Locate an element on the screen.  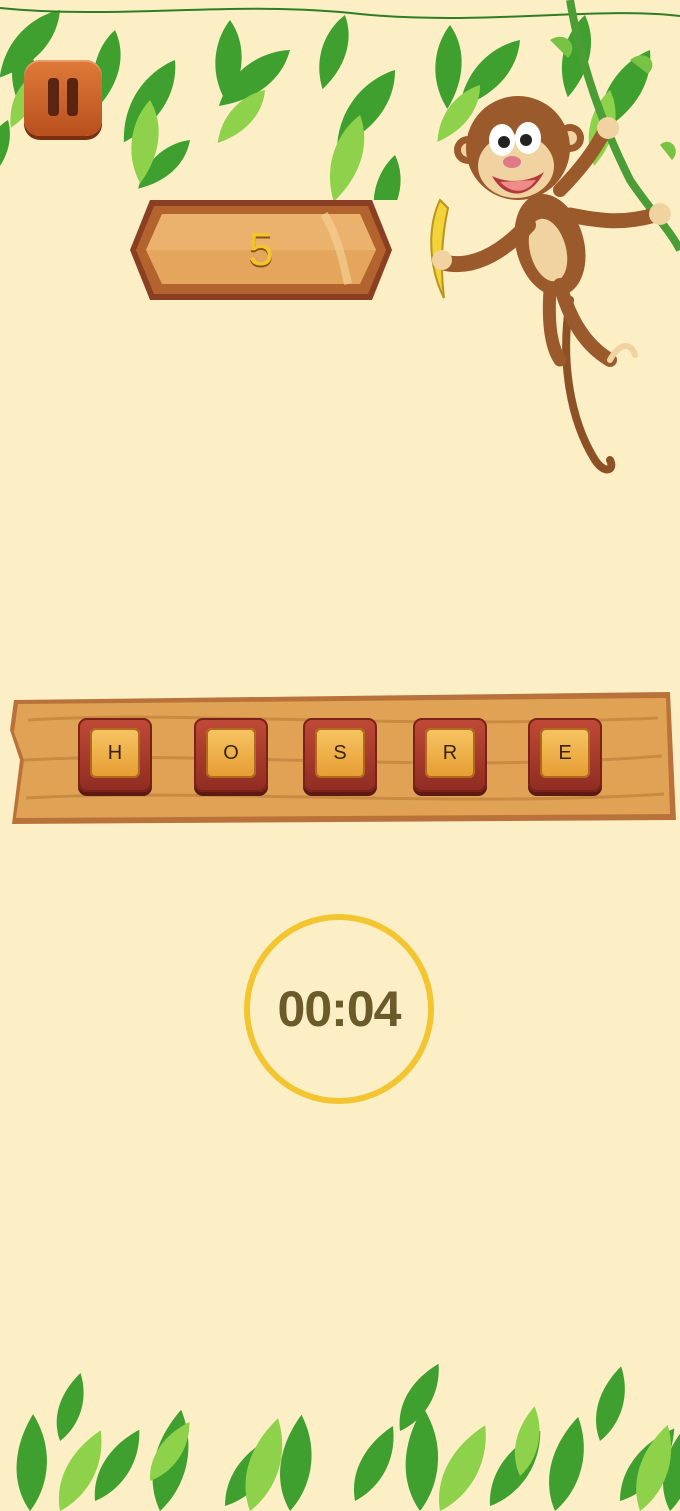
letter-tile-label: O is located at coordinates (231, 753).